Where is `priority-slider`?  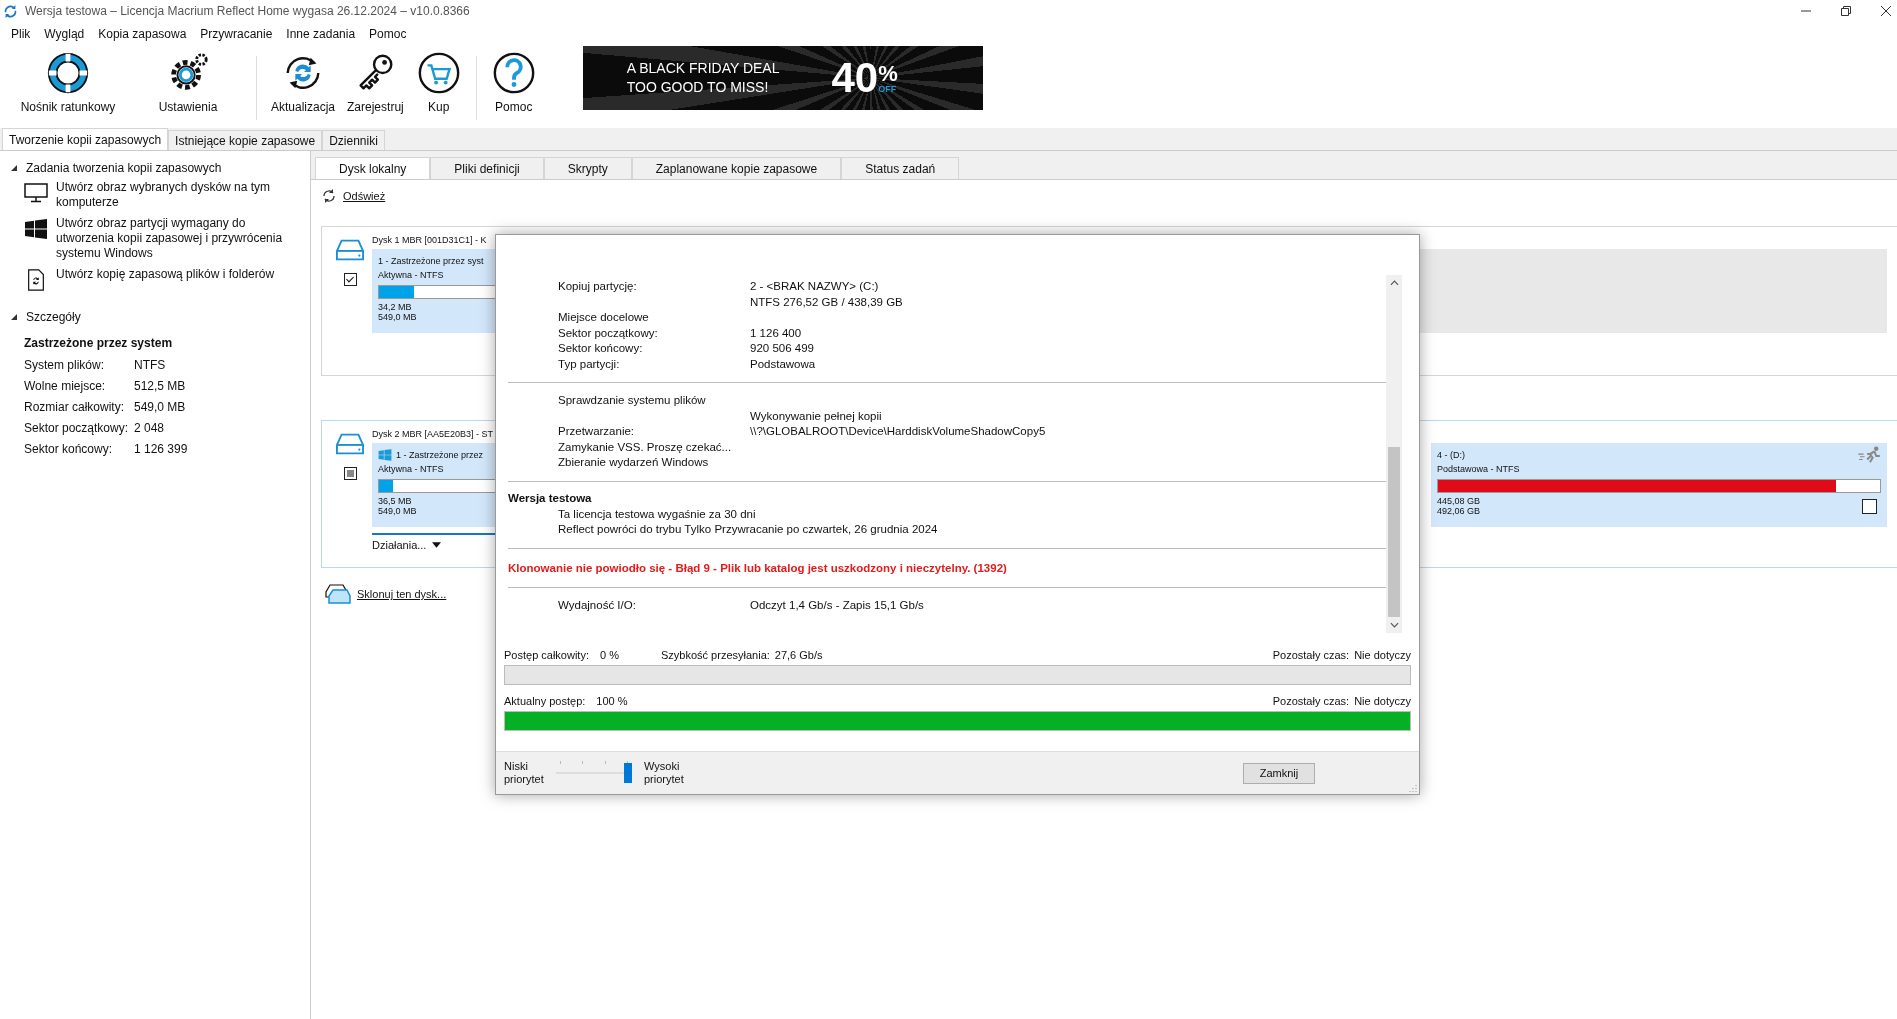 priority-slider is located at coordinates (594, 773).